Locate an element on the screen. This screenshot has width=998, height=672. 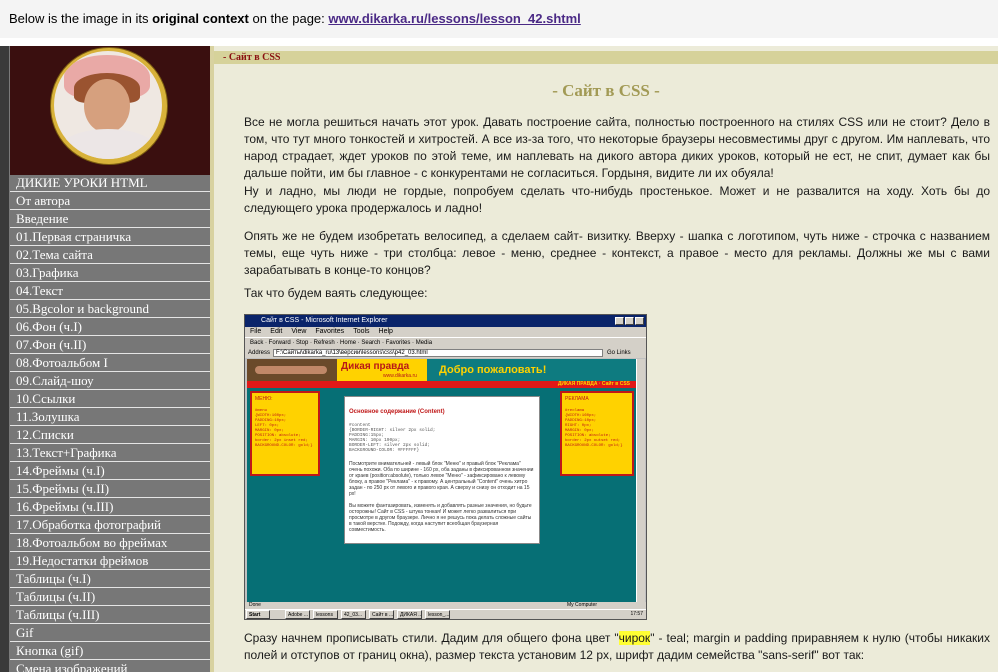
author-portrait is located at coordinates (108, 105).